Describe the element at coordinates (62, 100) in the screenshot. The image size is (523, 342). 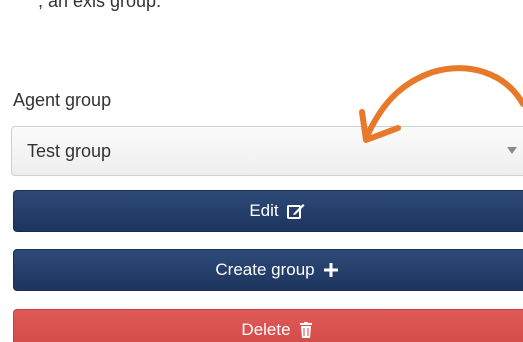
I see `agent-group-label: Agent group` at that location.